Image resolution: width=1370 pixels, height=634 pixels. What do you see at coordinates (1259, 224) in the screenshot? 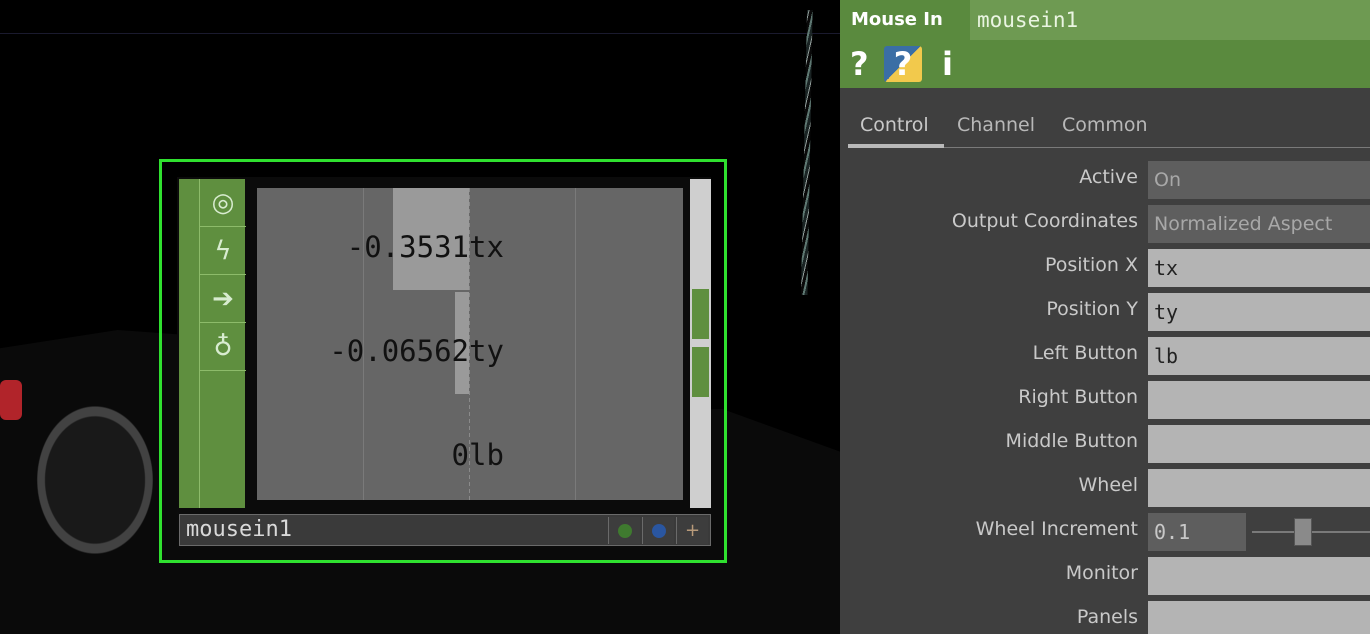
I see `output-coordinates-menu: Normalized Aspect` at bounding box center [1259, 224].